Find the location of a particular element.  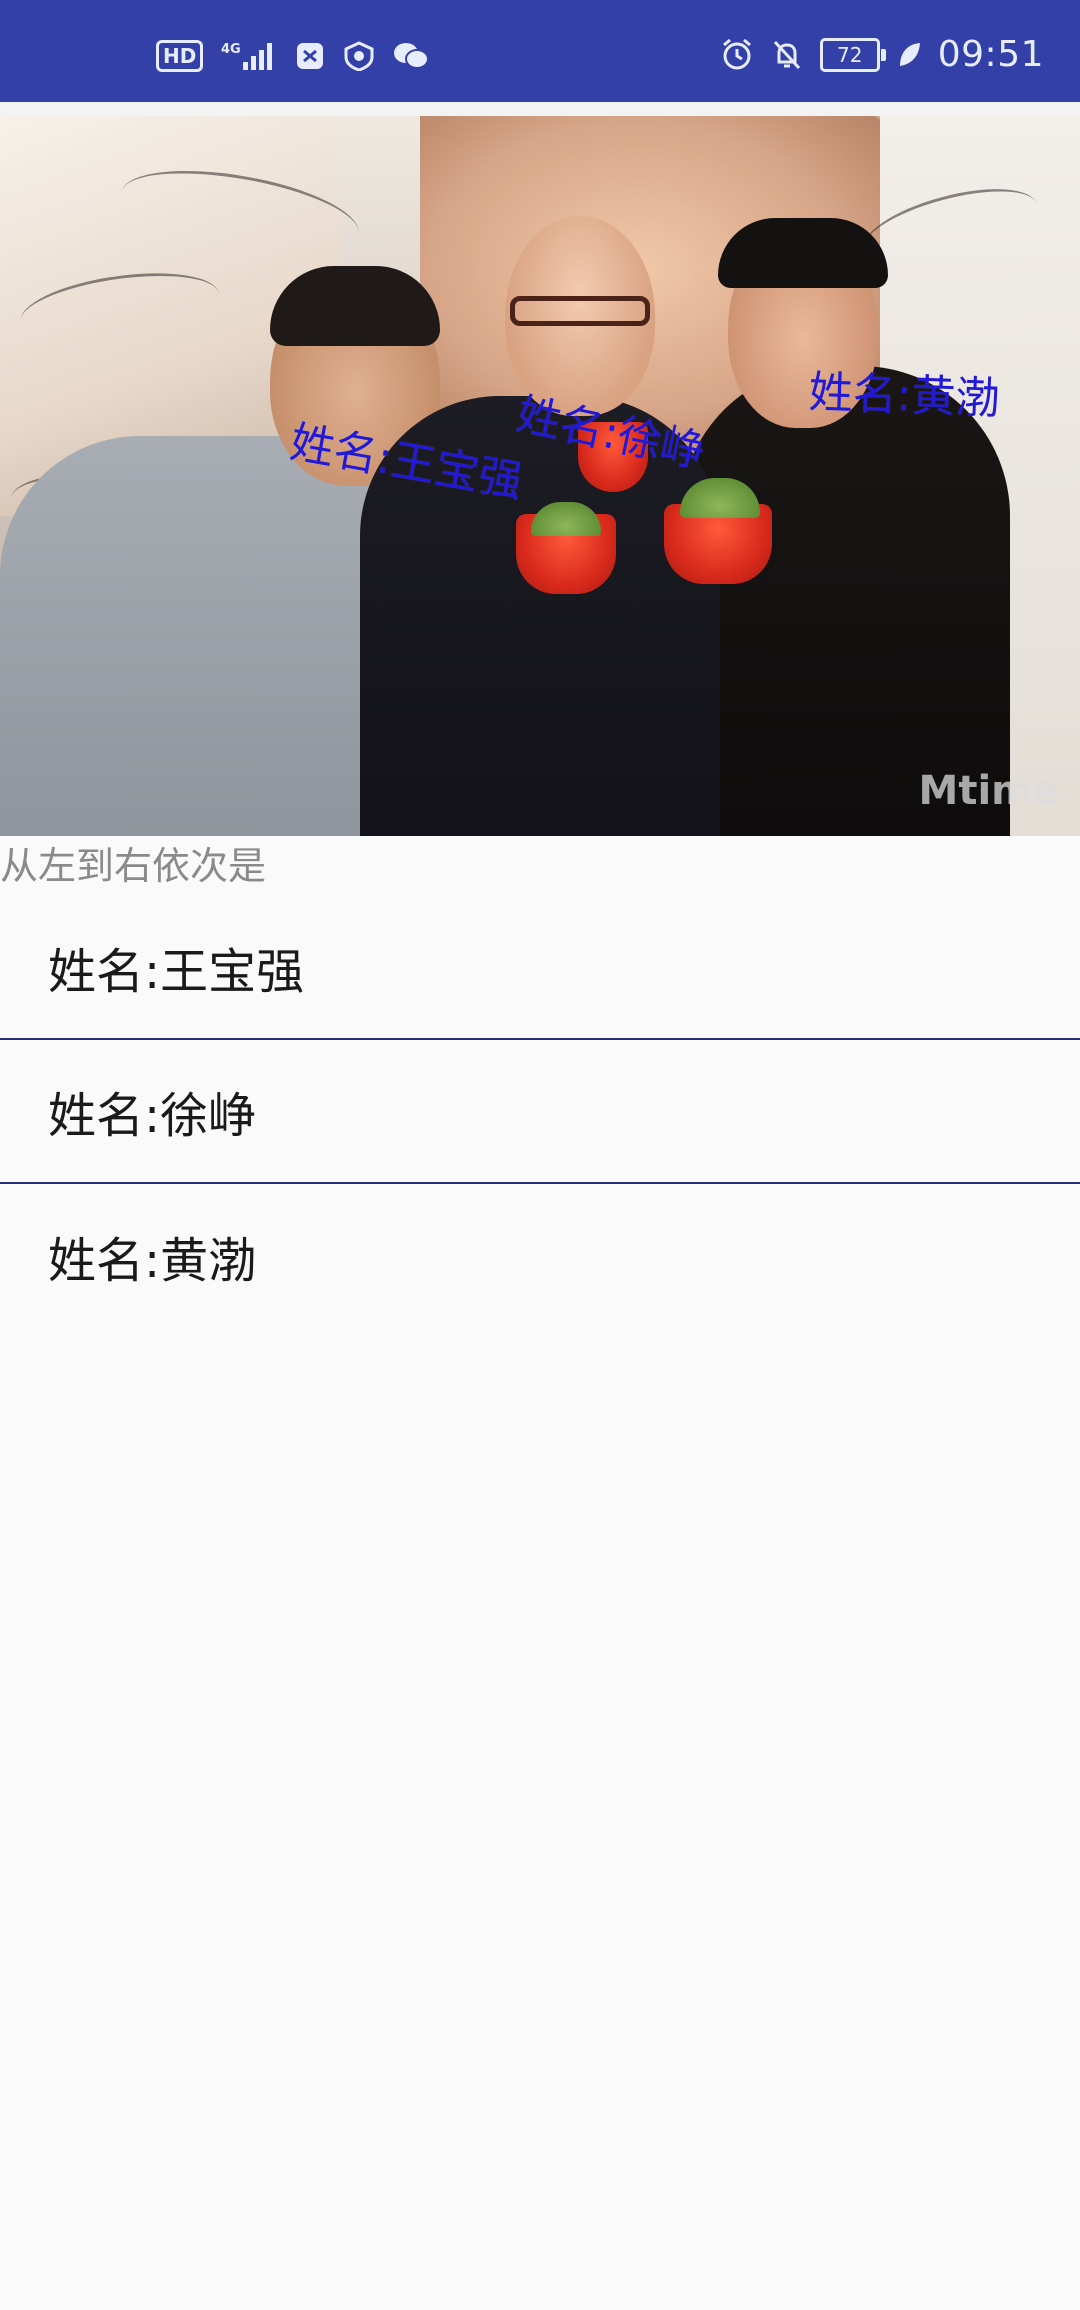

leaf-icon is located at coordinates (909, 55).